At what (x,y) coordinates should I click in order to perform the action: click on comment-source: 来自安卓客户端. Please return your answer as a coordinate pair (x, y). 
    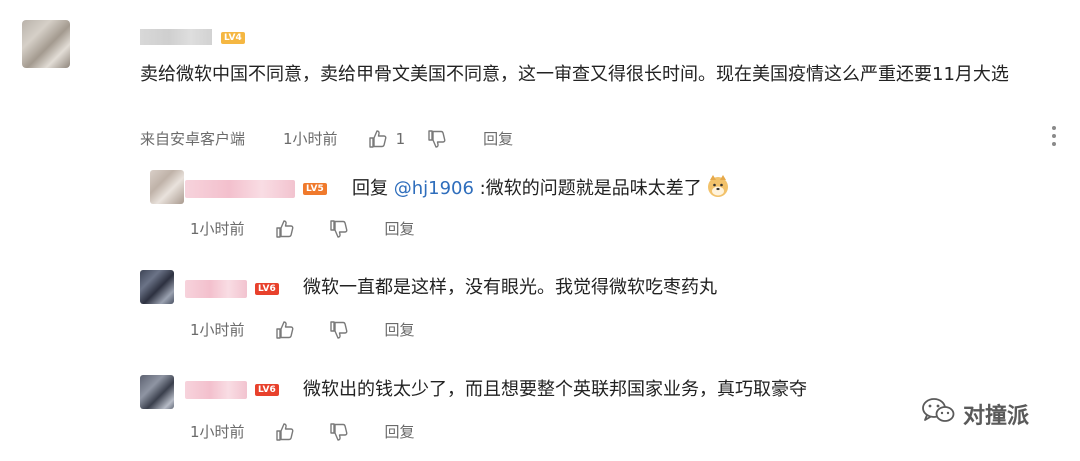
    Looking at the image, I should click on (193, 139).